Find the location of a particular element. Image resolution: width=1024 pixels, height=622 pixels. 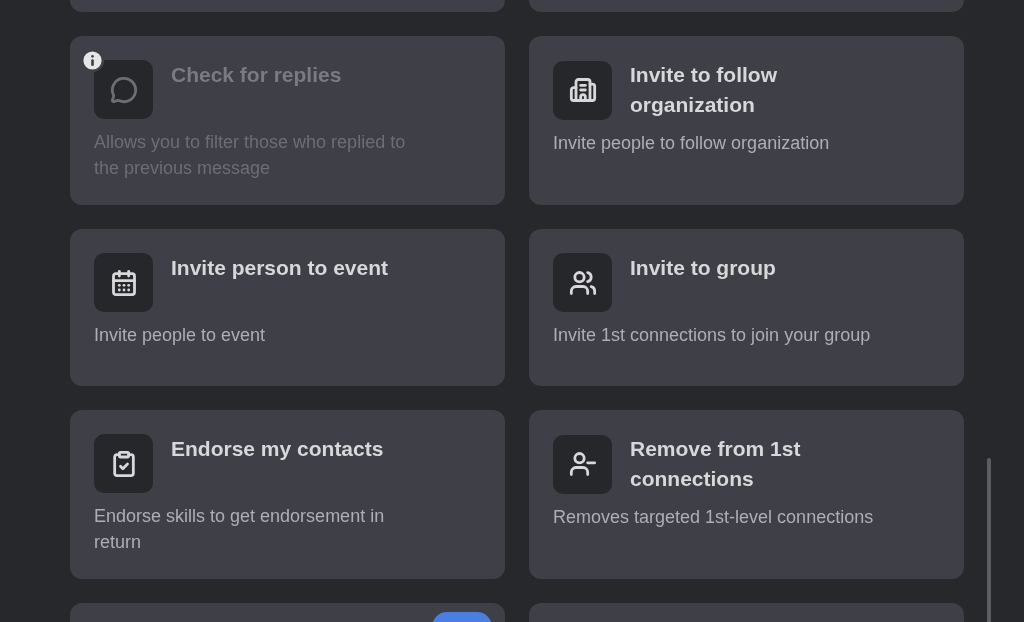

action-card: Remove from 1st connections Removes targeted 1st-level connections is located at coordinates (746, 494).